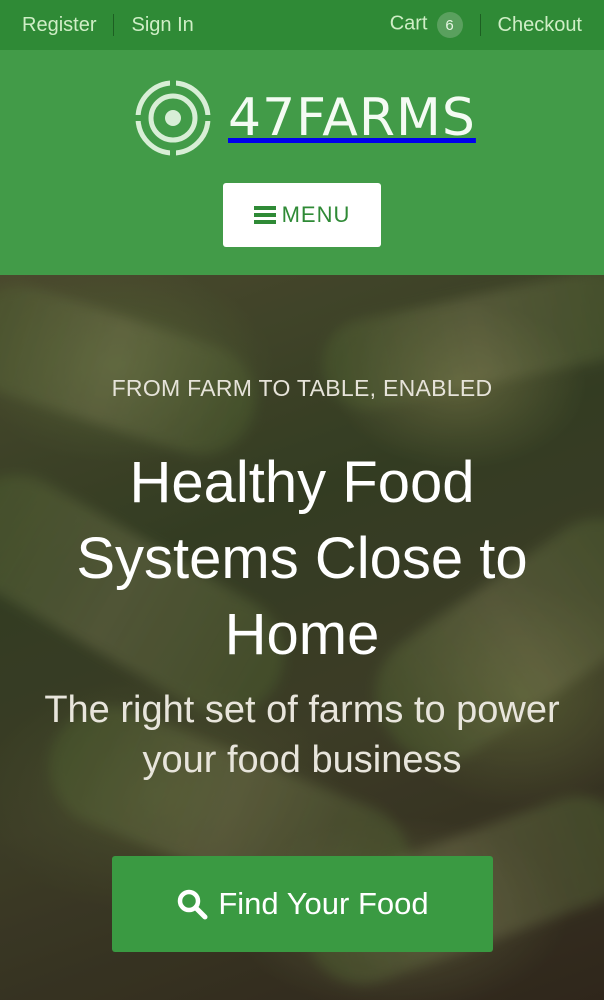 The height and width of the screenshot is (1000, 604). I want to click on find-your-food-button: Find Your Food, so click(302, 904).